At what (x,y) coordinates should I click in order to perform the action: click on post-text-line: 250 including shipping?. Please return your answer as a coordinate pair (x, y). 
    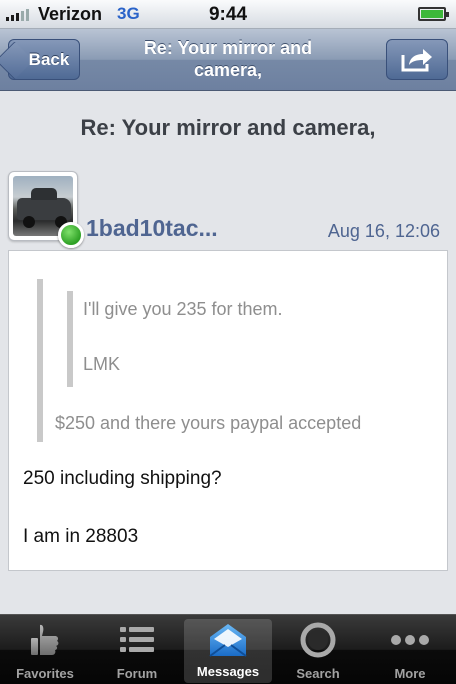
    Looking at the image, I should click on (122, 478).